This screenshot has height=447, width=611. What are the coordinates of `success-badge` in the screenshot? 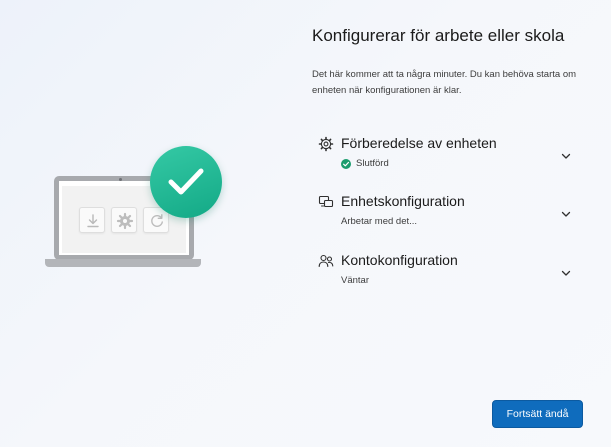 It's located at (186, 182).